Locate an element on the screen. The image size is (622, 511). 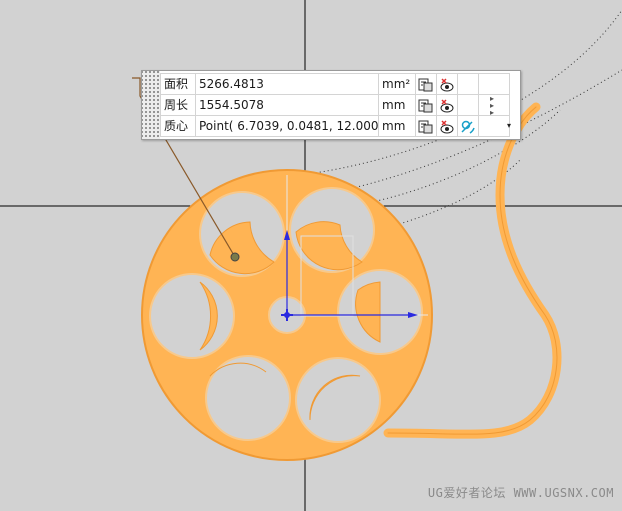
area-label: 面积 is located at coordinates (178, 84).